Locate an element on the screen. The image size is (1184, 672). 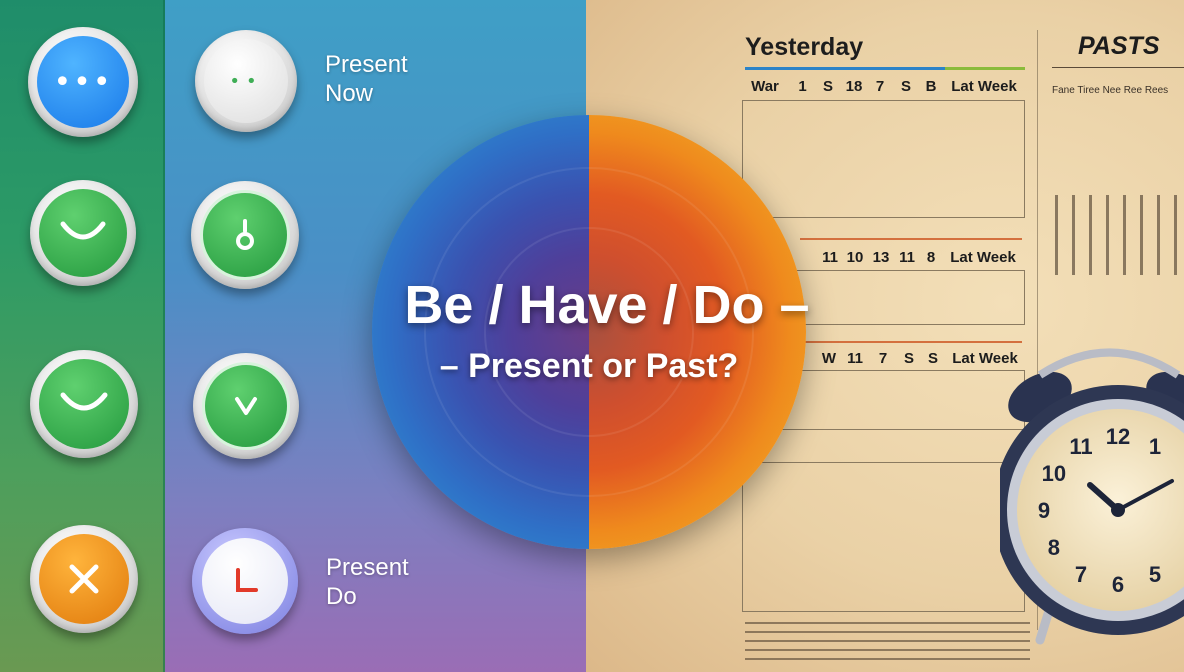
dots-button: •• is located at coordinates (246, 81).